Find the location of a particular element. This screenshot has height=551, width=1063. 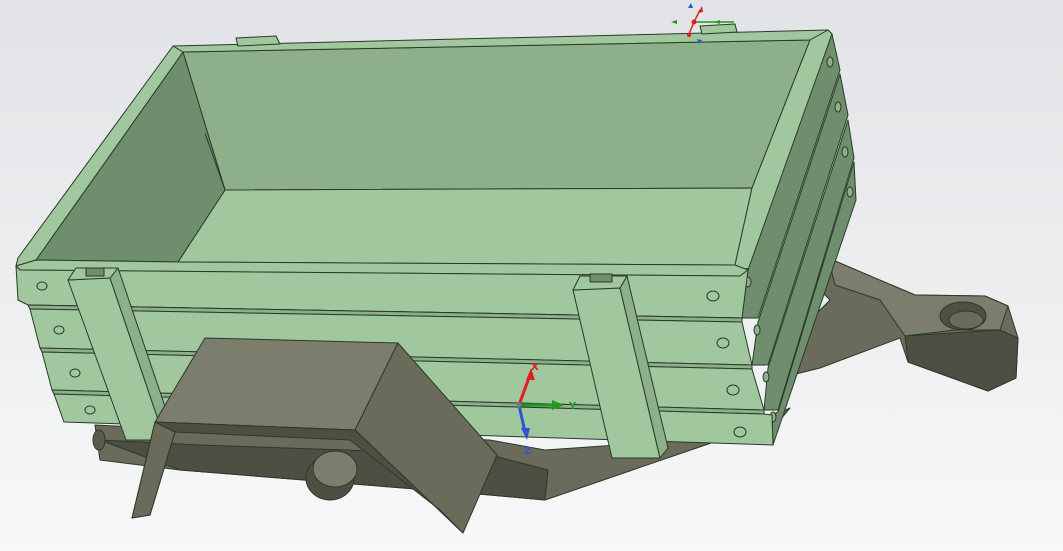

stake-left-slot is located at coordinates (95, 272).